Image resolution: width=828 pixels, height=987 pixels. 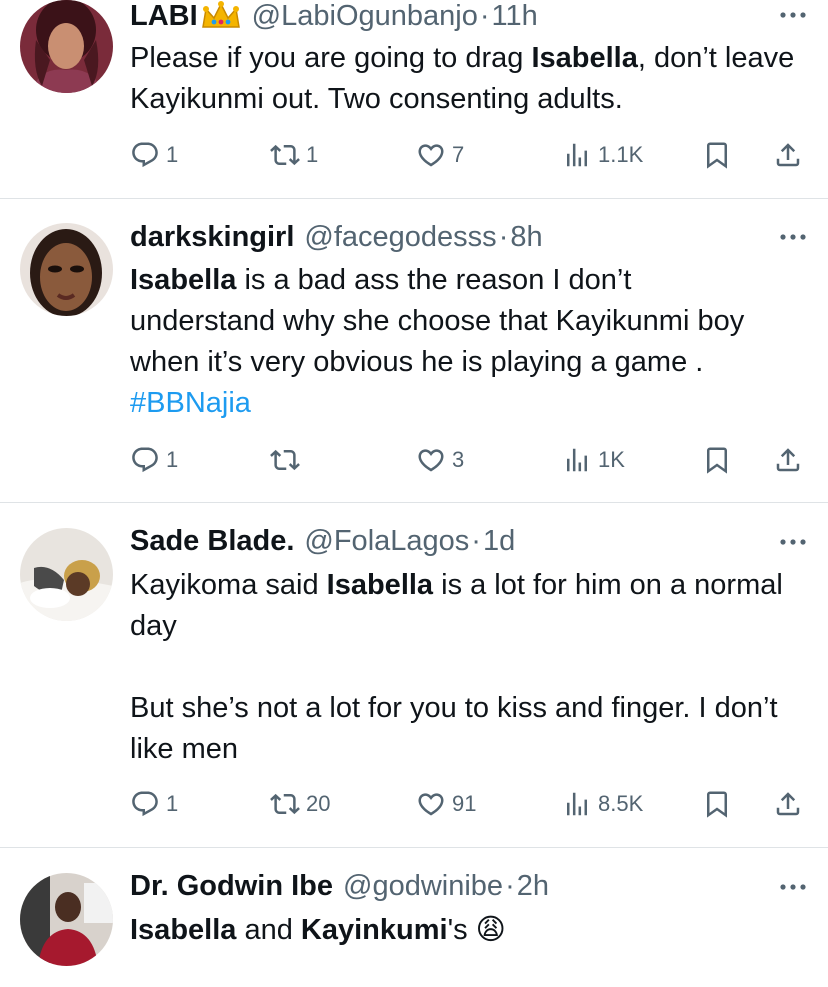 What do you see at coordinates (446, 804) in the screenshot?
I see `like-button: 91` at bounding box center [446, 804].